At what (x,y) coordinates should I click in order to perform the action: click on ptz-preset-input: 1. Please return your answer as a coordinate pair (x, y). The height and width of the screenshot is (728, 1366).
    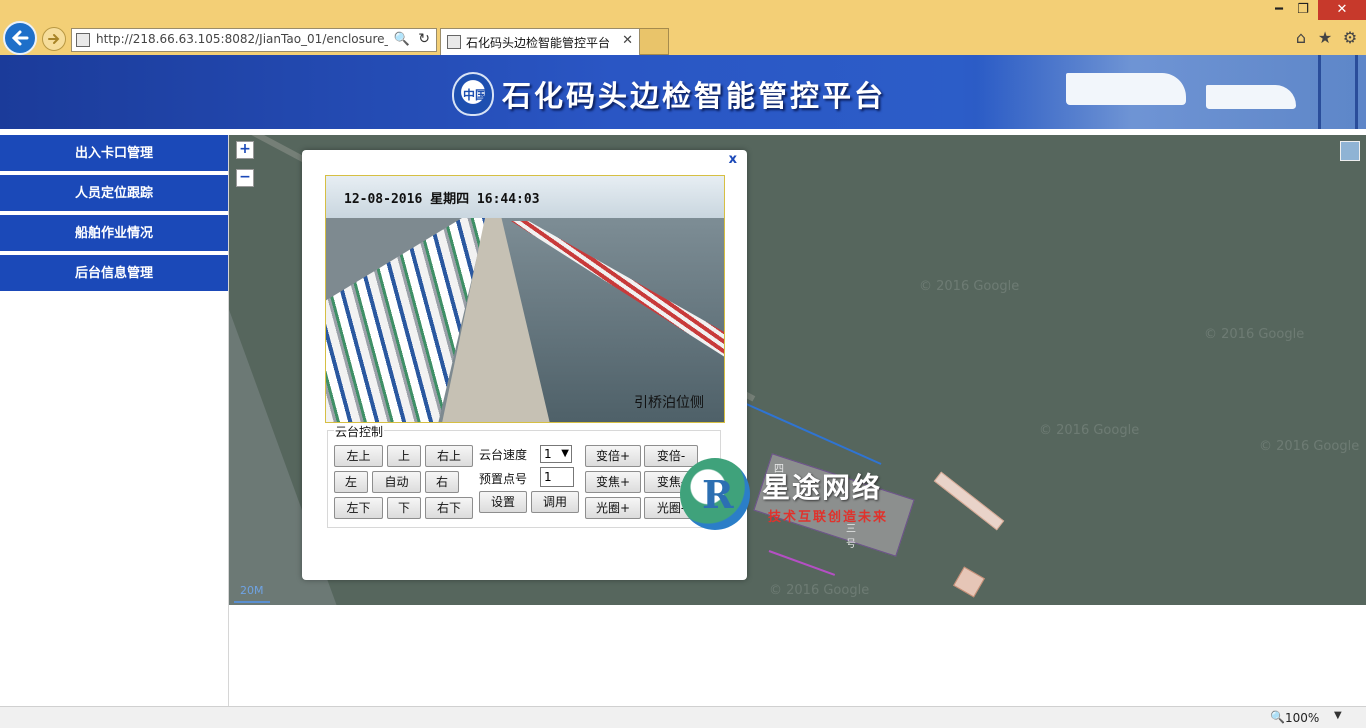
    Looking at the image, I should click on (557, 477).